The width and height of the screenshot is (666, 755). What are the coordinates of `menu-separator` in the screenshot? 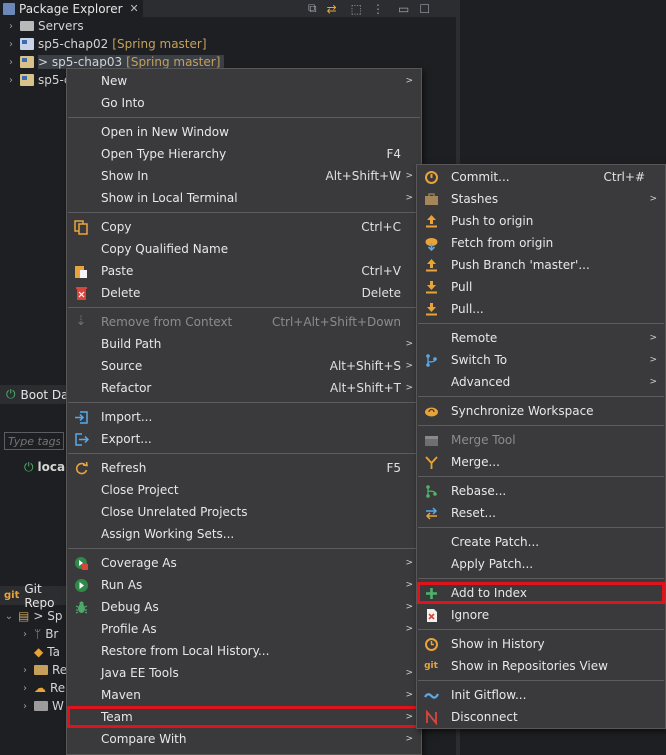 It's located at (541, 629).